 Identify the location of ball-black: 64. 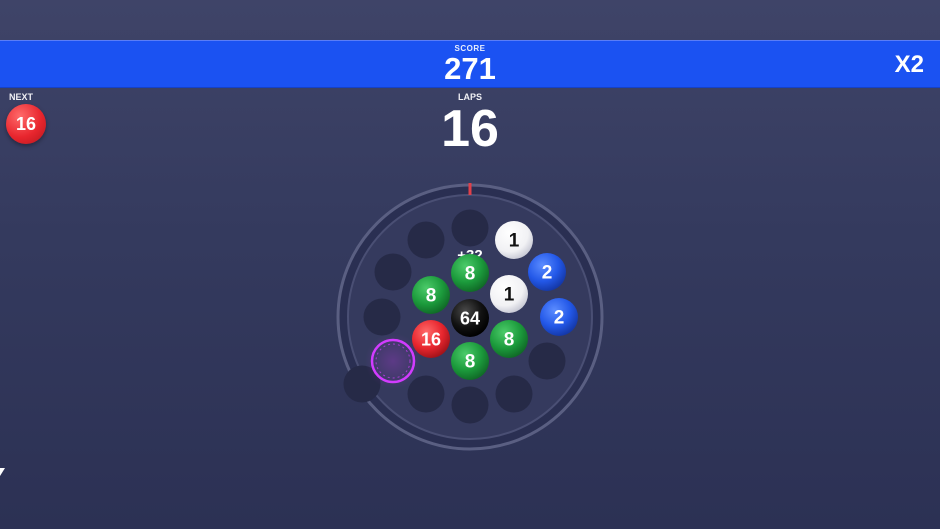
(470, 318).